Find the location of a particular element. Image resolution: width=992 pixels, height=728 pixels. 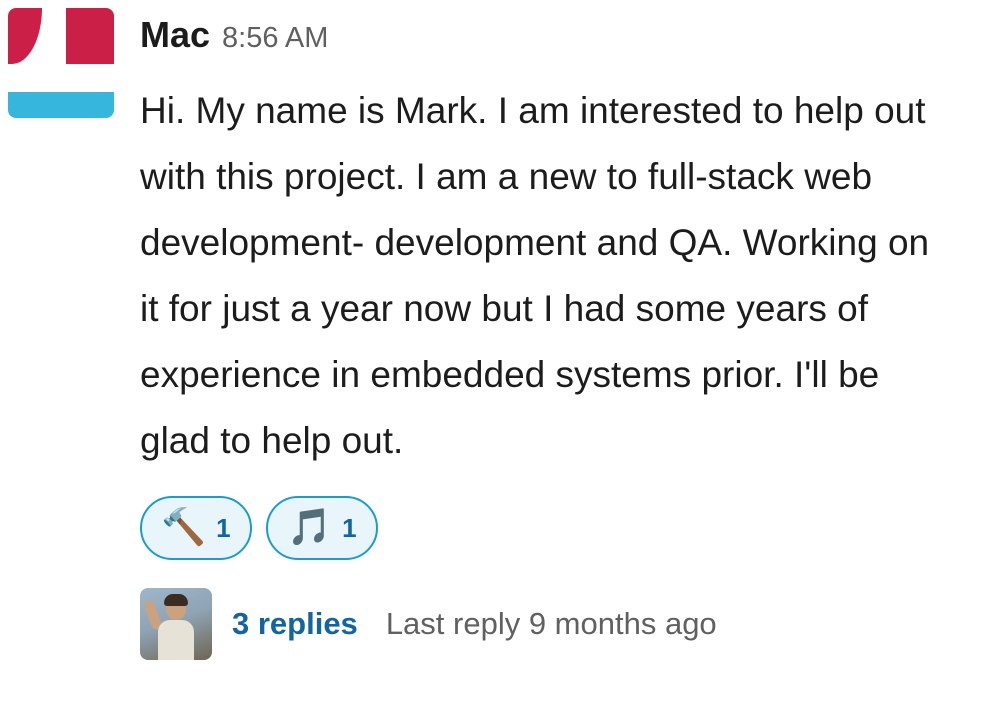

last-reply-text: Last reply 9 months ago is located at coordinates (551, 623).